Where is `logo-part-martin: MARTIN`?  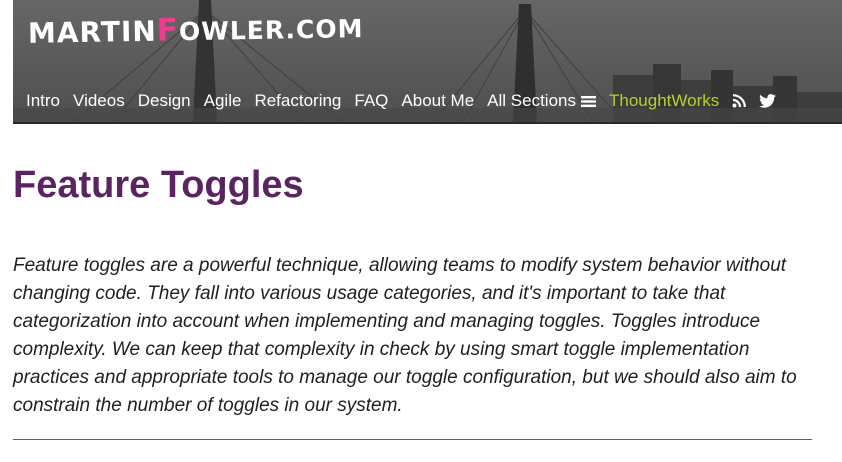 logo-part-martin: MARTIN is located at coordinates (92, 32).